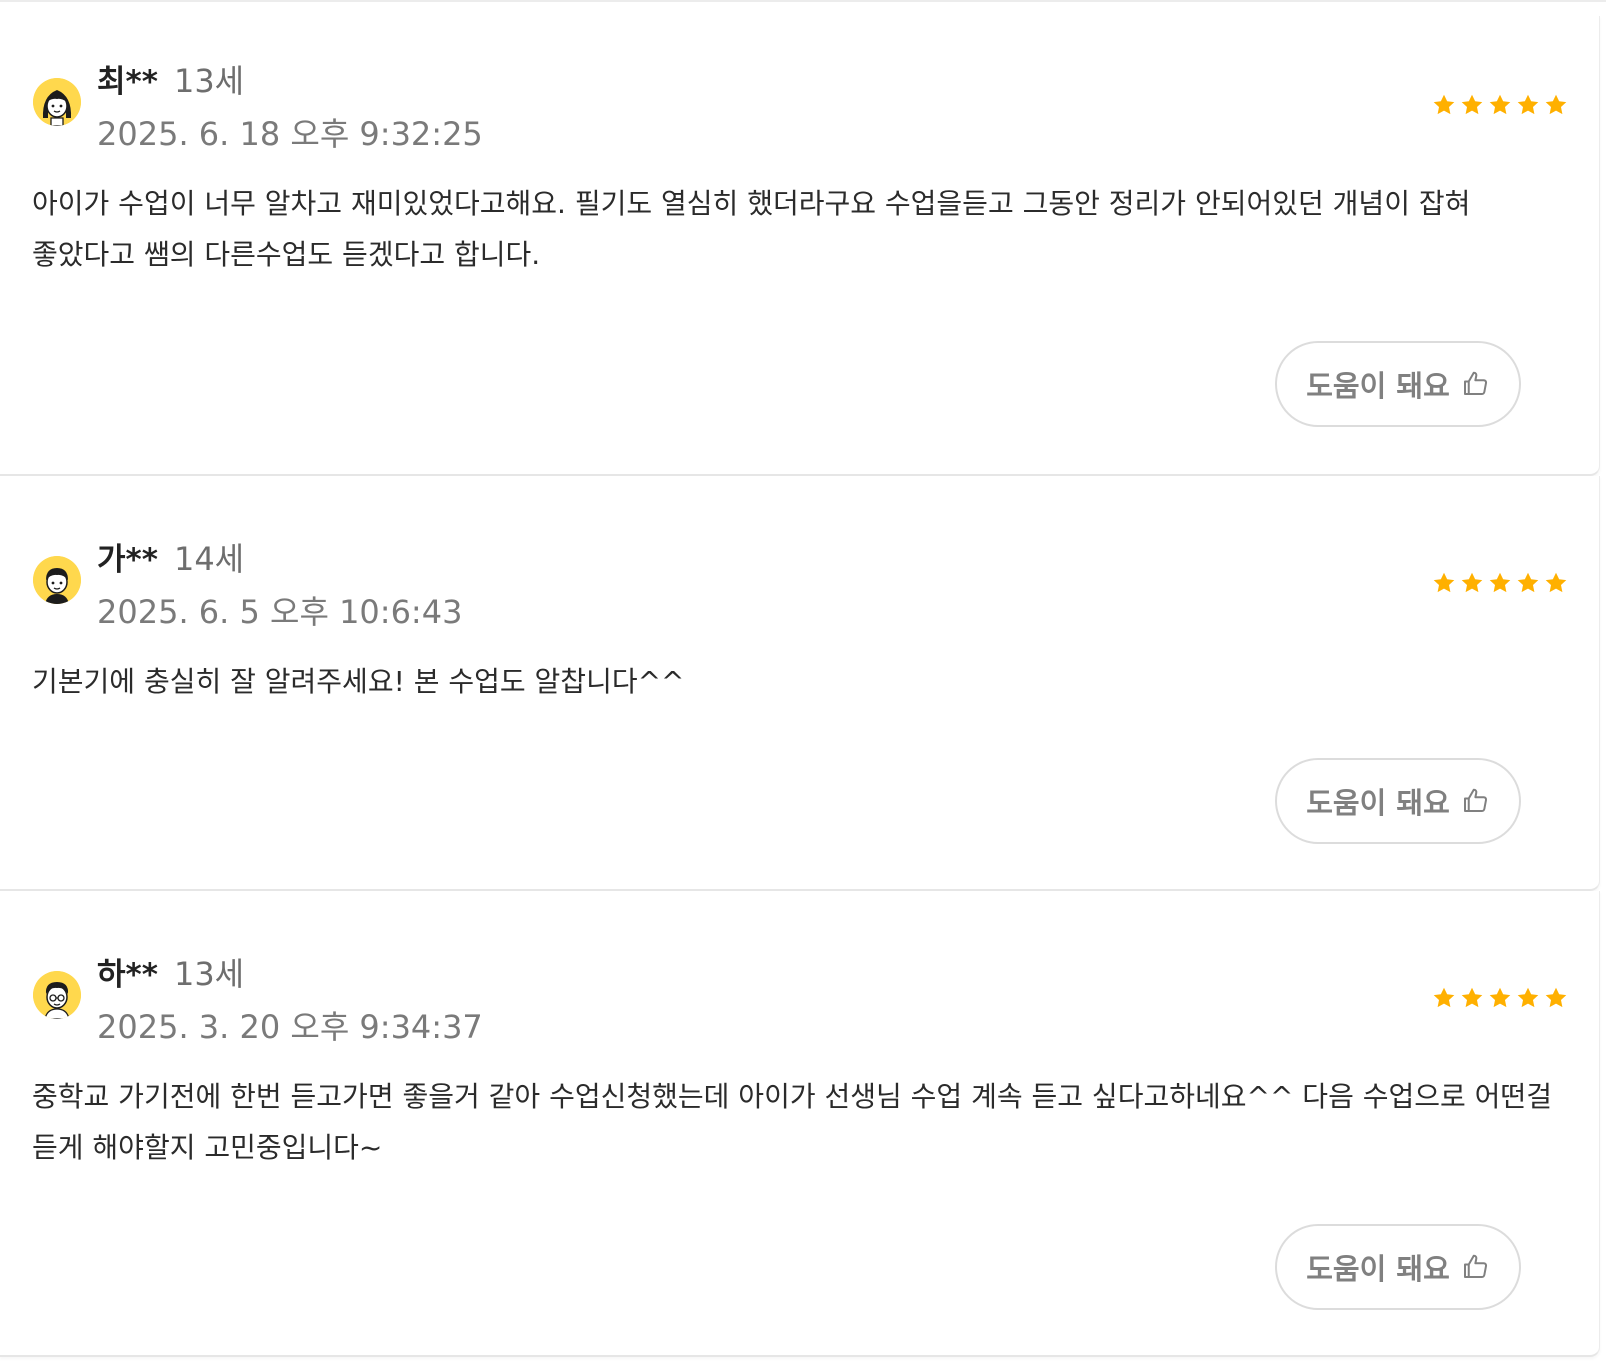 The width and height of the screenshot is (1606, 1366). What do you see at coordinates (290, 134) in the screenshot?
I see `review-date: 2025. 6. 18 오후 9:32:25` at bounding box center [290, 134].